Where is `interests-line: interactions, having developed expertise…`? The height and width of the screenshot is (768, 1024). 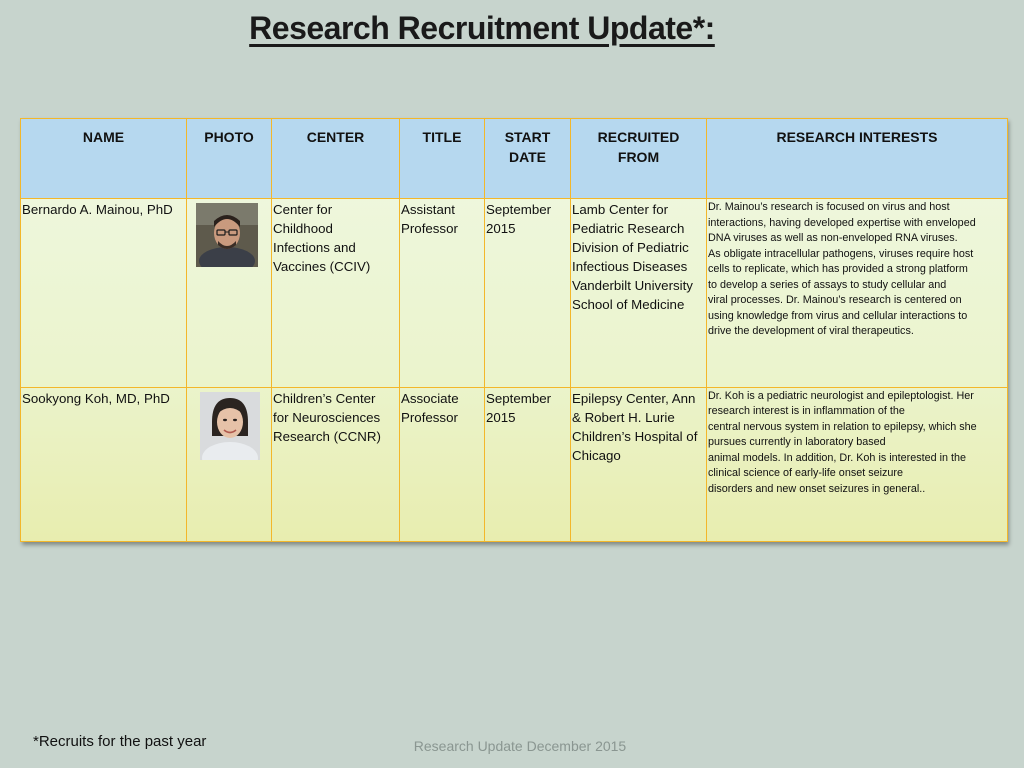 interests-line: interactions, having developed expertise… is located at coordinates (842, 222).